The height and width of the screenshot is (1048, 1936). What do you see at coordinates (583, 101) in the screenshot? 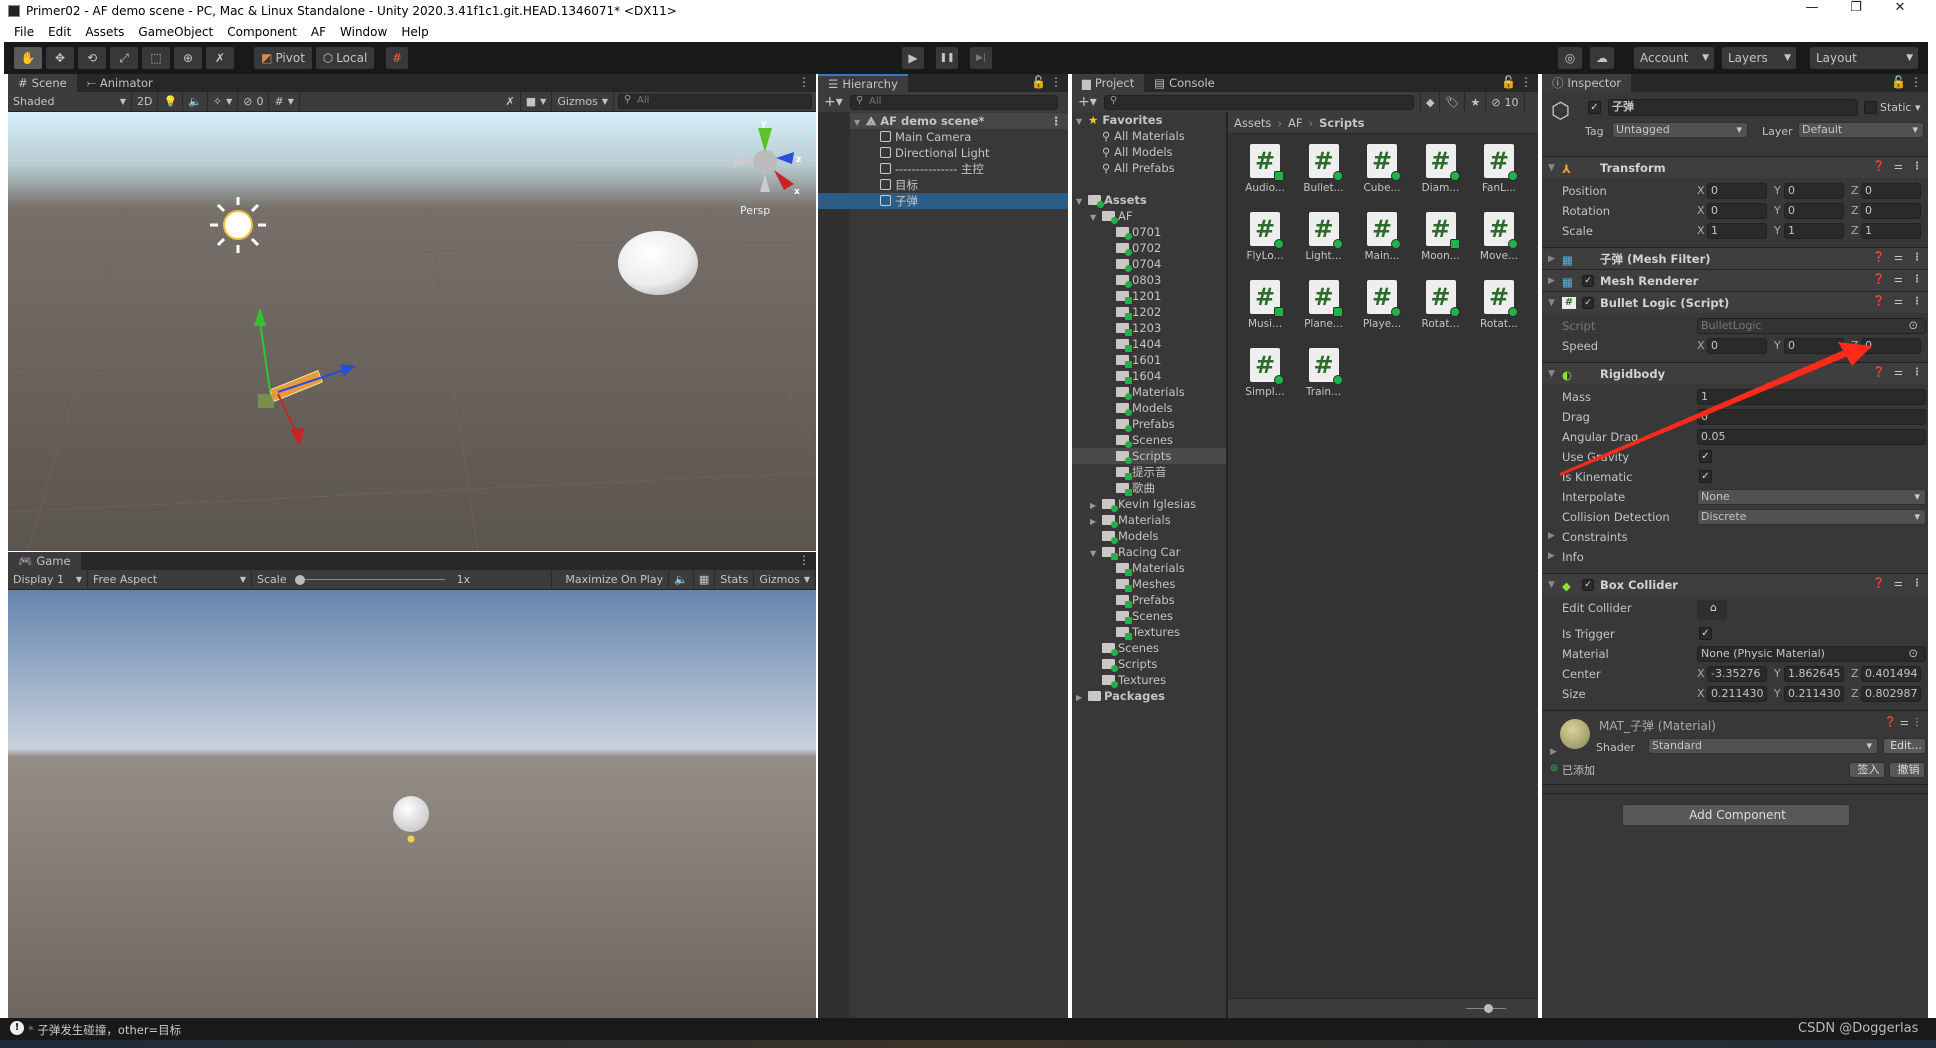
I see `gizmos-dropdown: Gizmos ▼` at bounding box center [583, 101].